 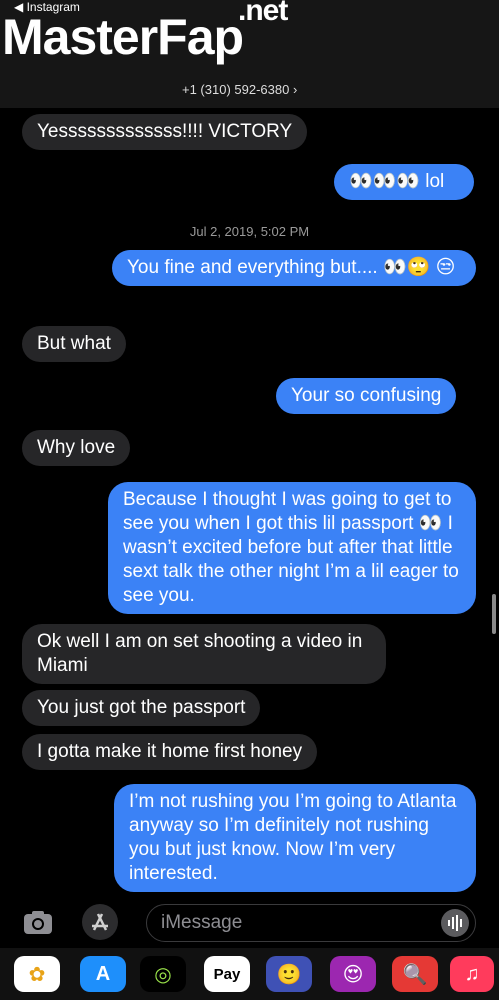 I want to click on apple-pay-icon: Pay, so click(x=227, y=974).